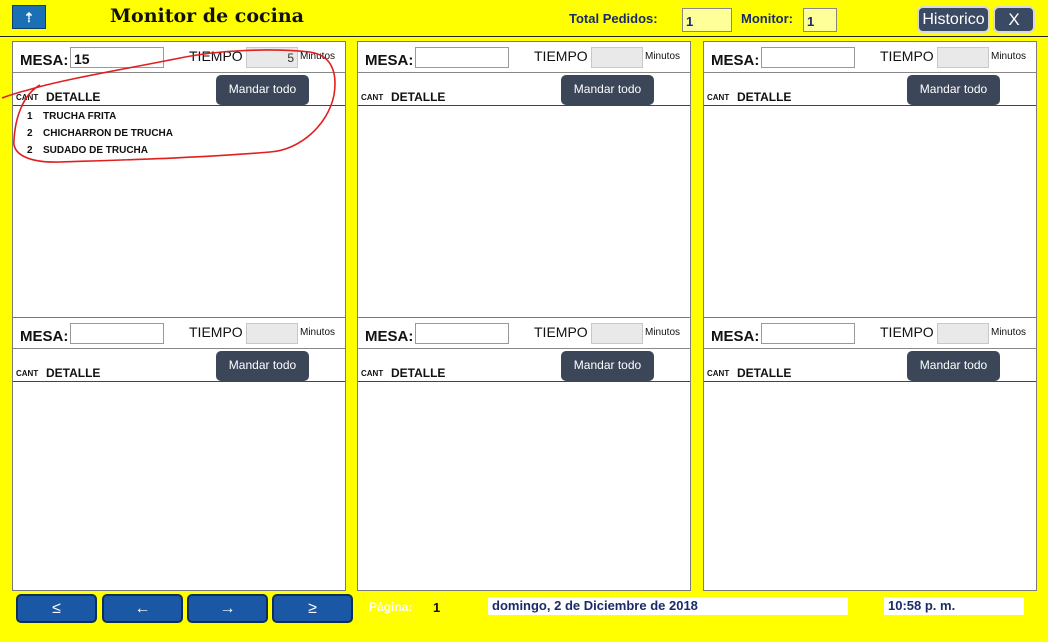 The width and height of the screenshot is (1048, 642). Describe the element at coordinates (1014, 19) in the screenshot. I see `close-button: X` at that location.